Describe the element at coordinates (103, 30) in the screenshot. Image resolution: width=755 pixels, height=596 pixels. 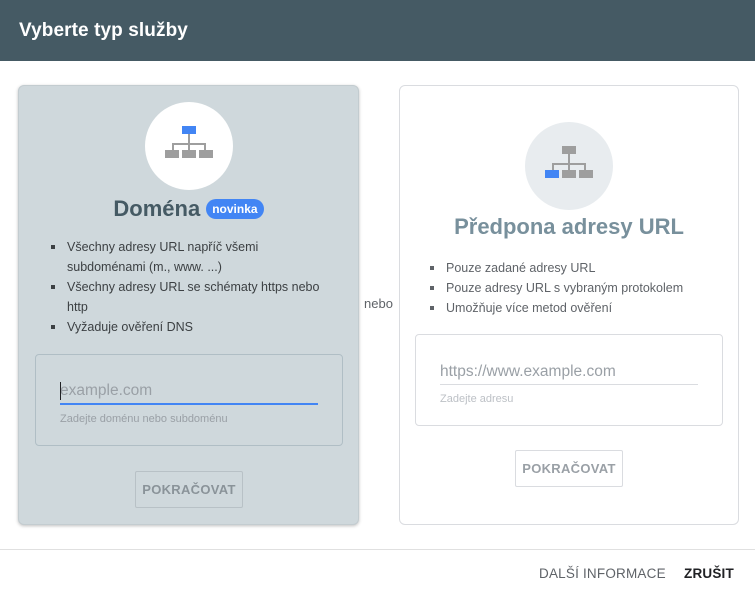
I see `dialog-title: Vyberte typ služby` at that location.